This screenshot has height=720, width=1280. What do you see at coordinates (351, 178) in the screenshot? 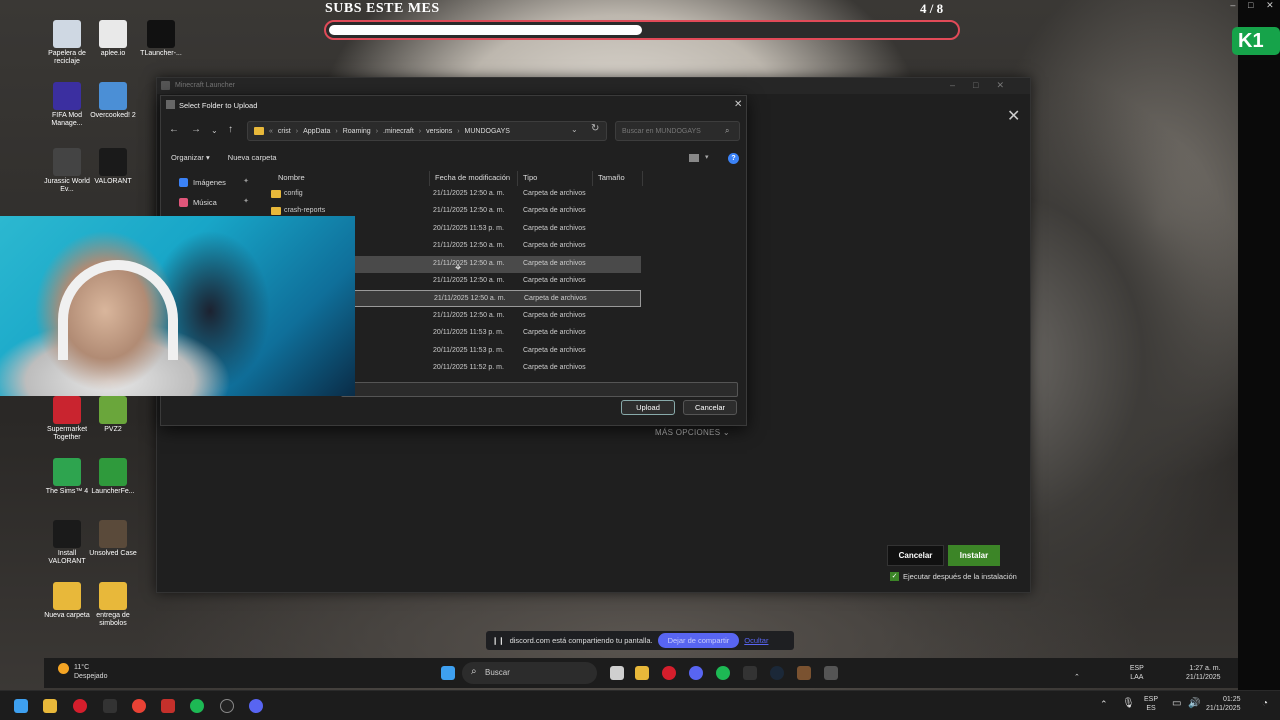
I see `column-header: Nombre` at bounding box center [351, 178].